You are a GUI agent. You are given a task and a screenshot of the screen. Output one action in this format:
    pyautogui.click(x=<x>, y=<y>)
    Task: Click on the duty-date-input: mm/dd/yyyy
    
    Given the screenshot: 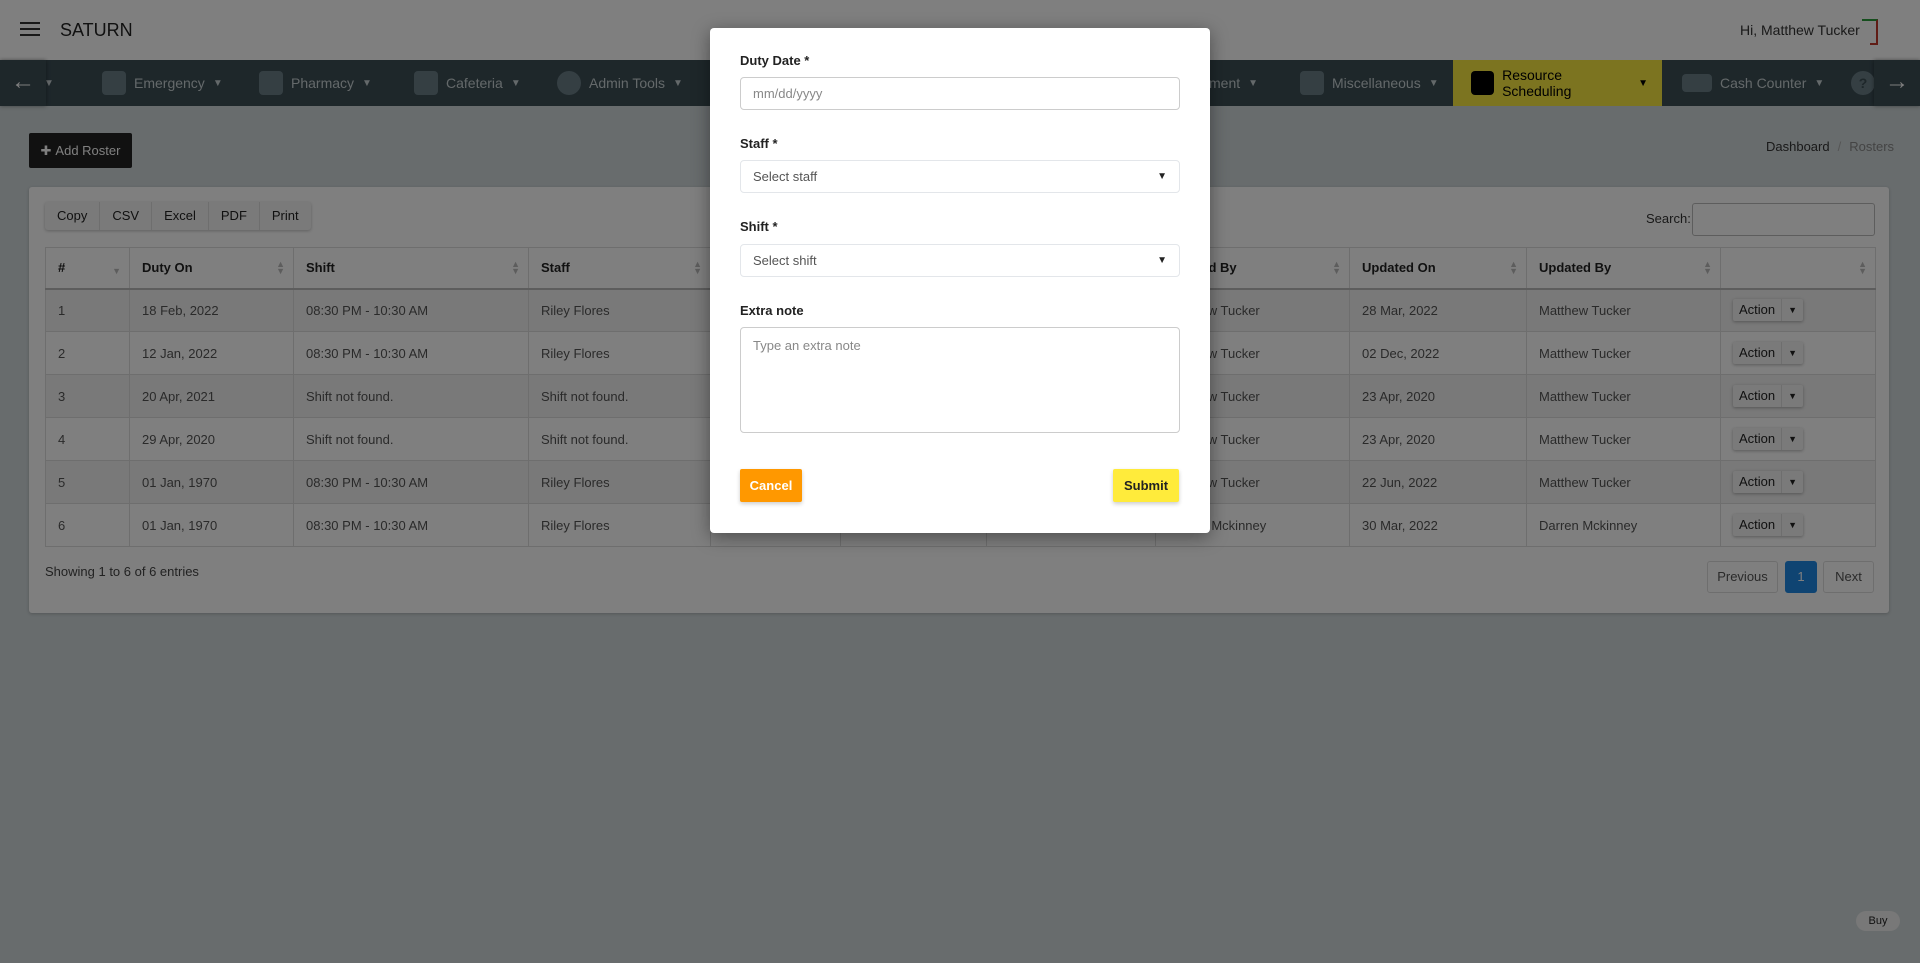 What is the action you would take?
    pyautogui.click(x=960, y=93)
    